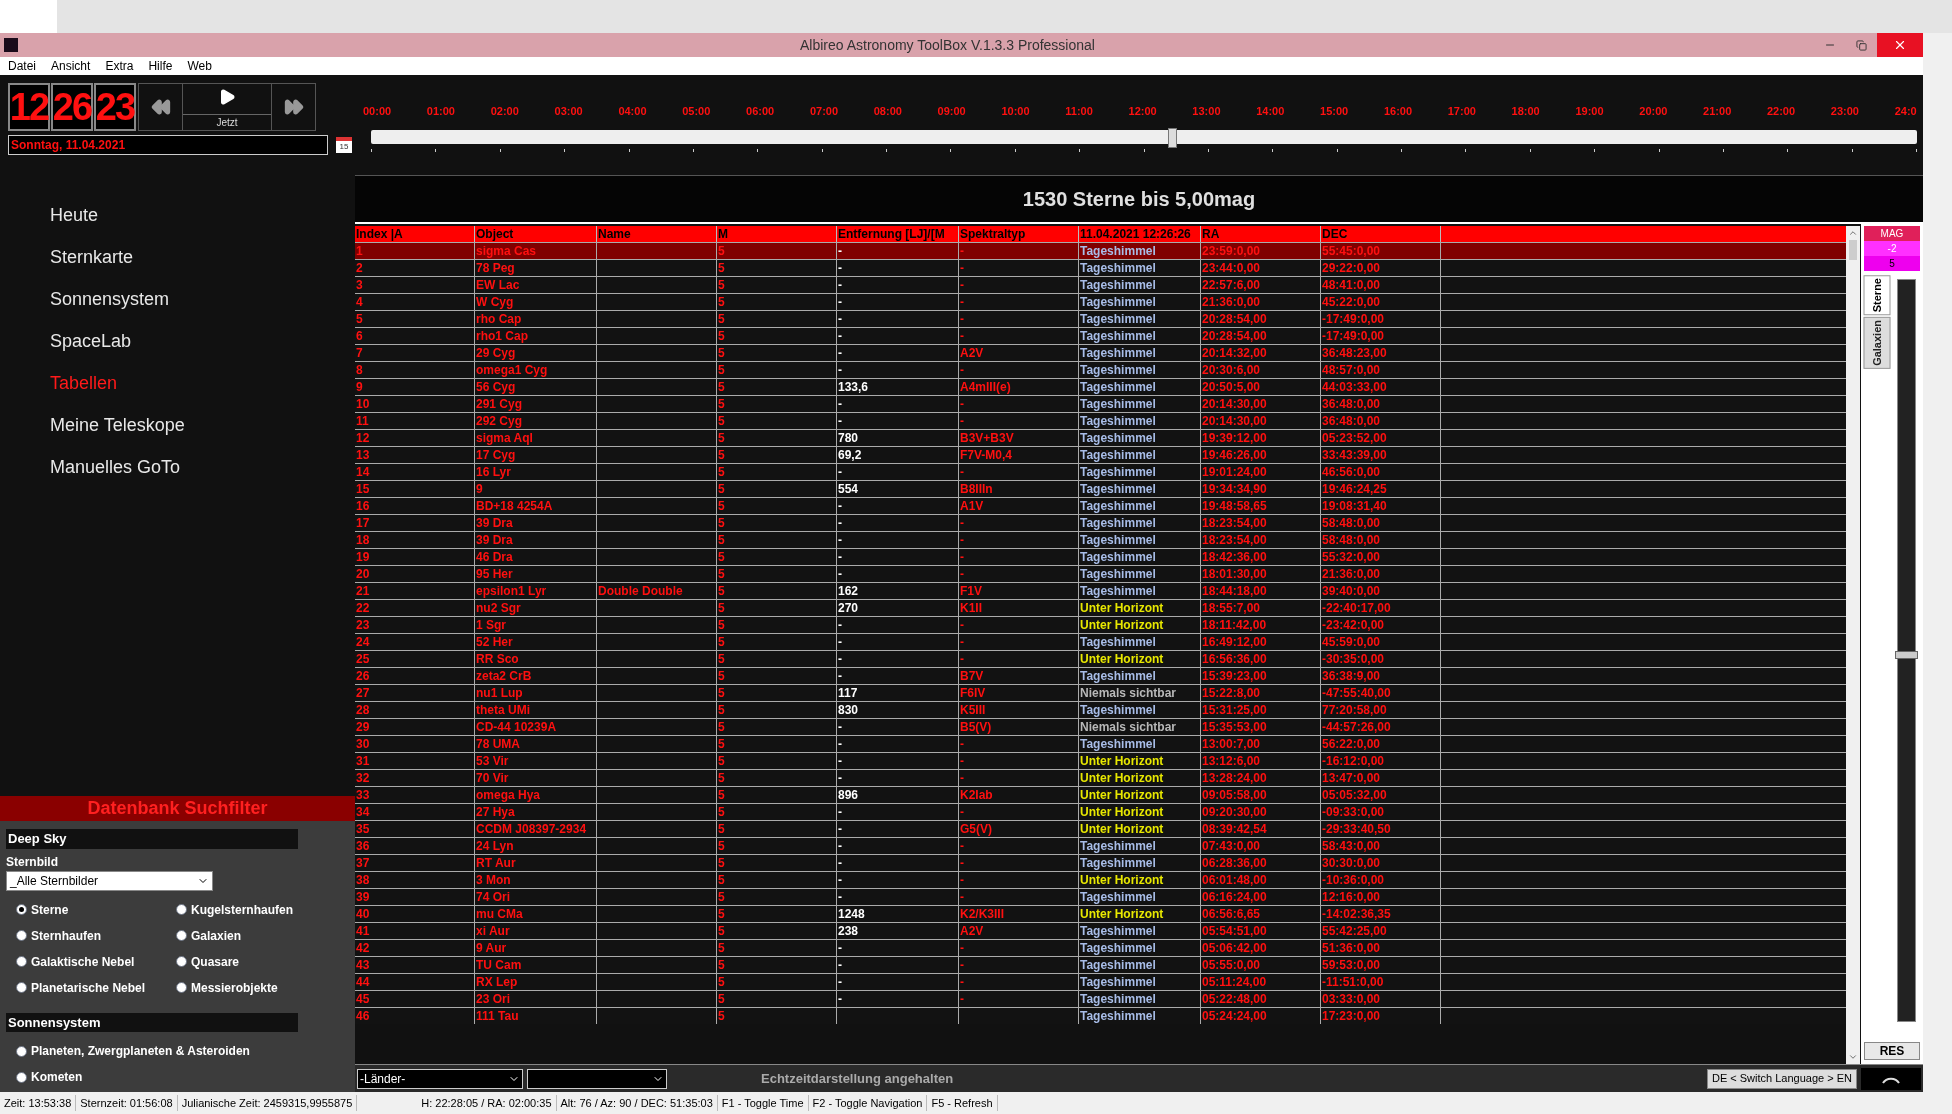  I want to click on table-row: 32 70 Vir 5 - - Unter Horizont 13:28:24,00 13:47:0,00, so click(1100, 777).